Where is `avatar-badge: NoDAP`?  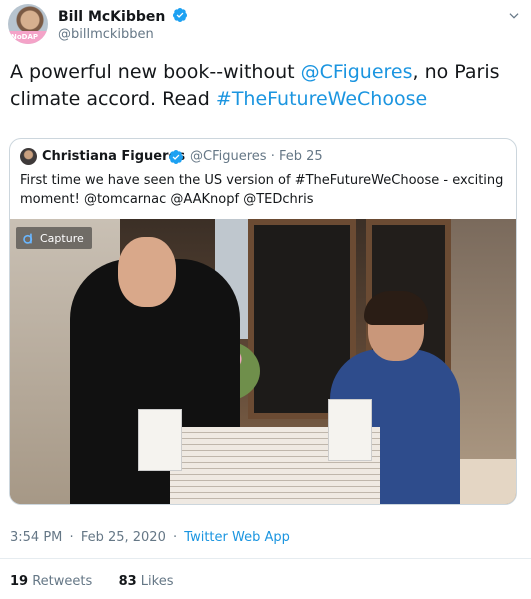
avatar-badge: NoDAP is located at coordinates (28, 37).